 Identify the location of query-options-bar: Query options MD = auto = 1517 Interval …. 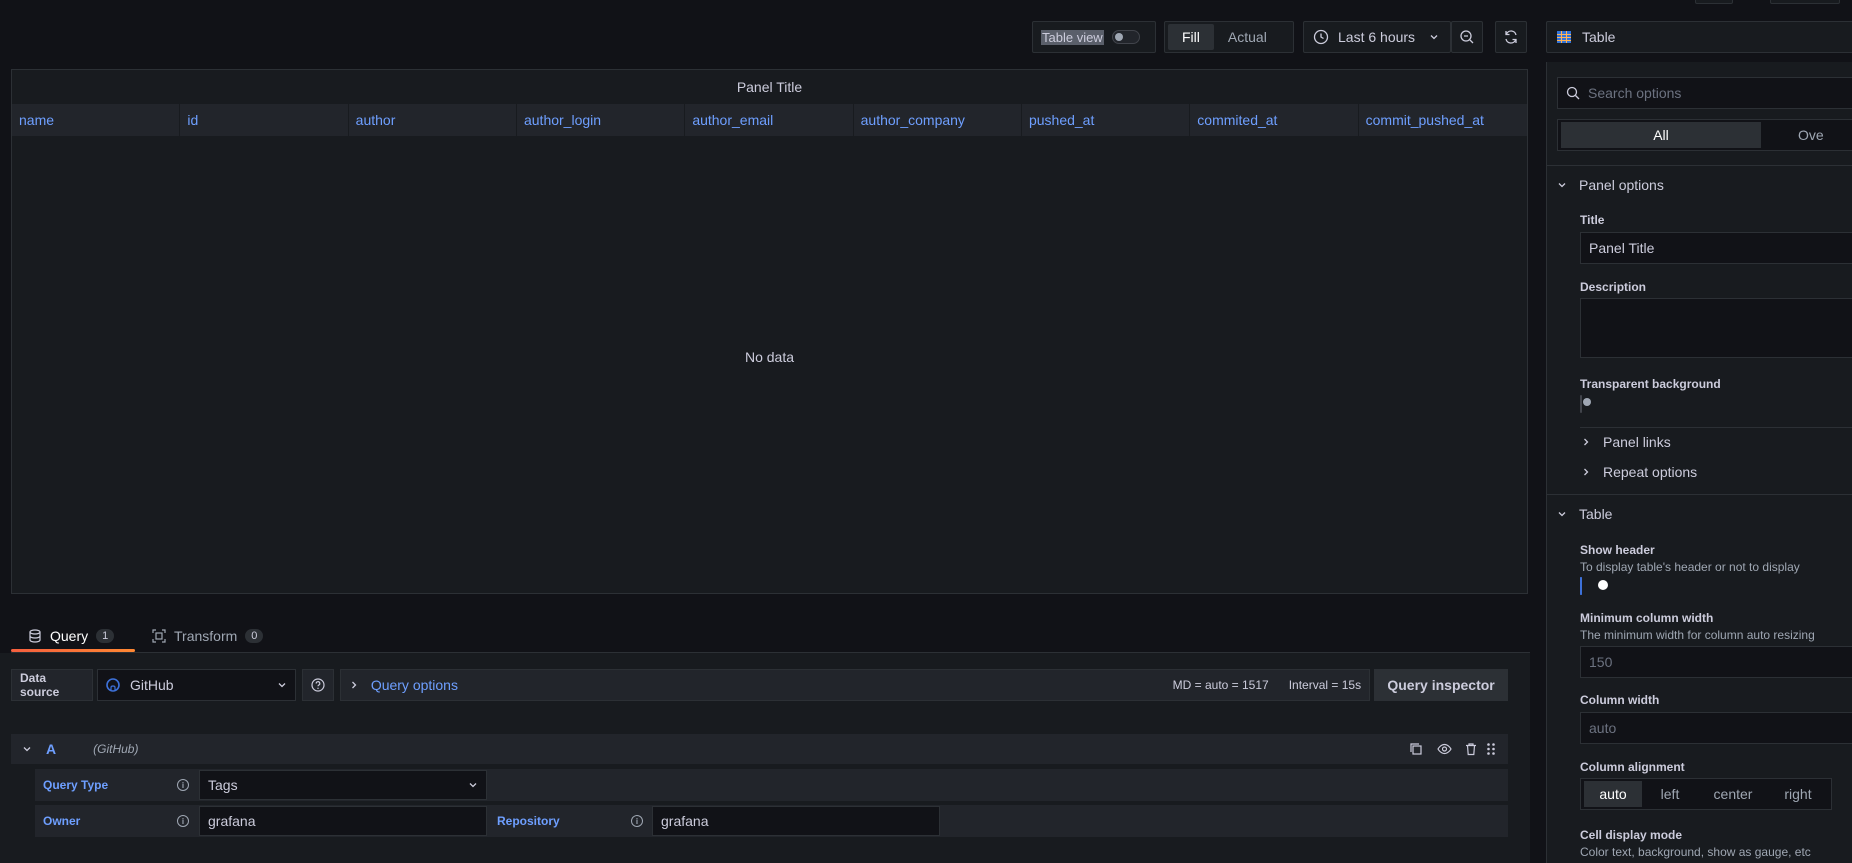
(855, 685).